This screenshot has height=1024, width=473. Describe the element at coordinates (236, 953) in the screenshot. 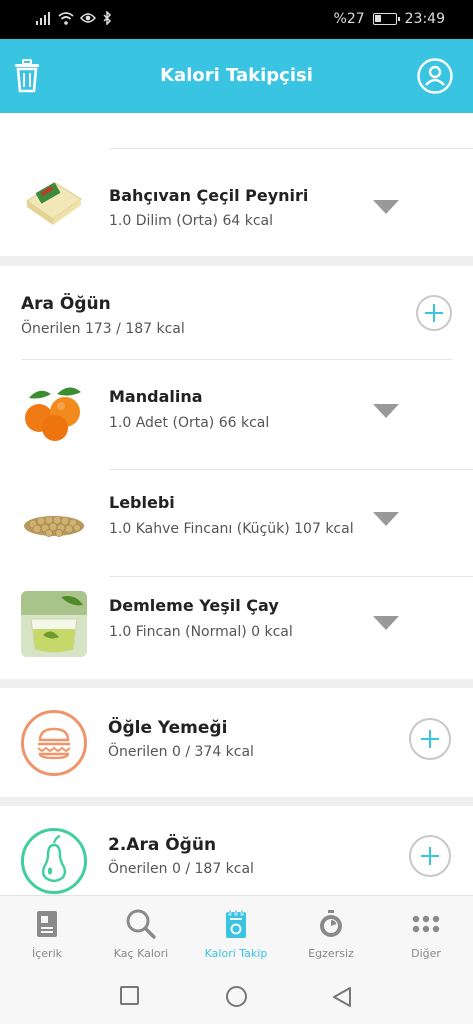

I see `nav-label: Kalori Takip` at that location.